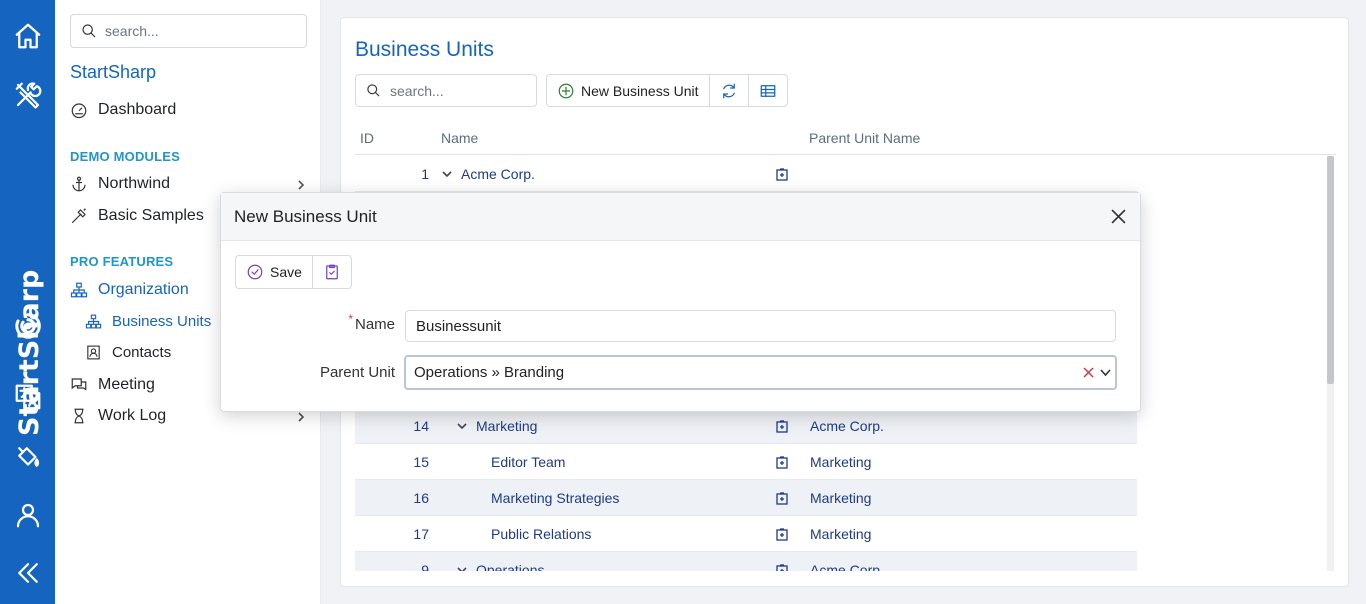 The image size is (1366, 604). I want to click on home-icon, so click(27, 36).